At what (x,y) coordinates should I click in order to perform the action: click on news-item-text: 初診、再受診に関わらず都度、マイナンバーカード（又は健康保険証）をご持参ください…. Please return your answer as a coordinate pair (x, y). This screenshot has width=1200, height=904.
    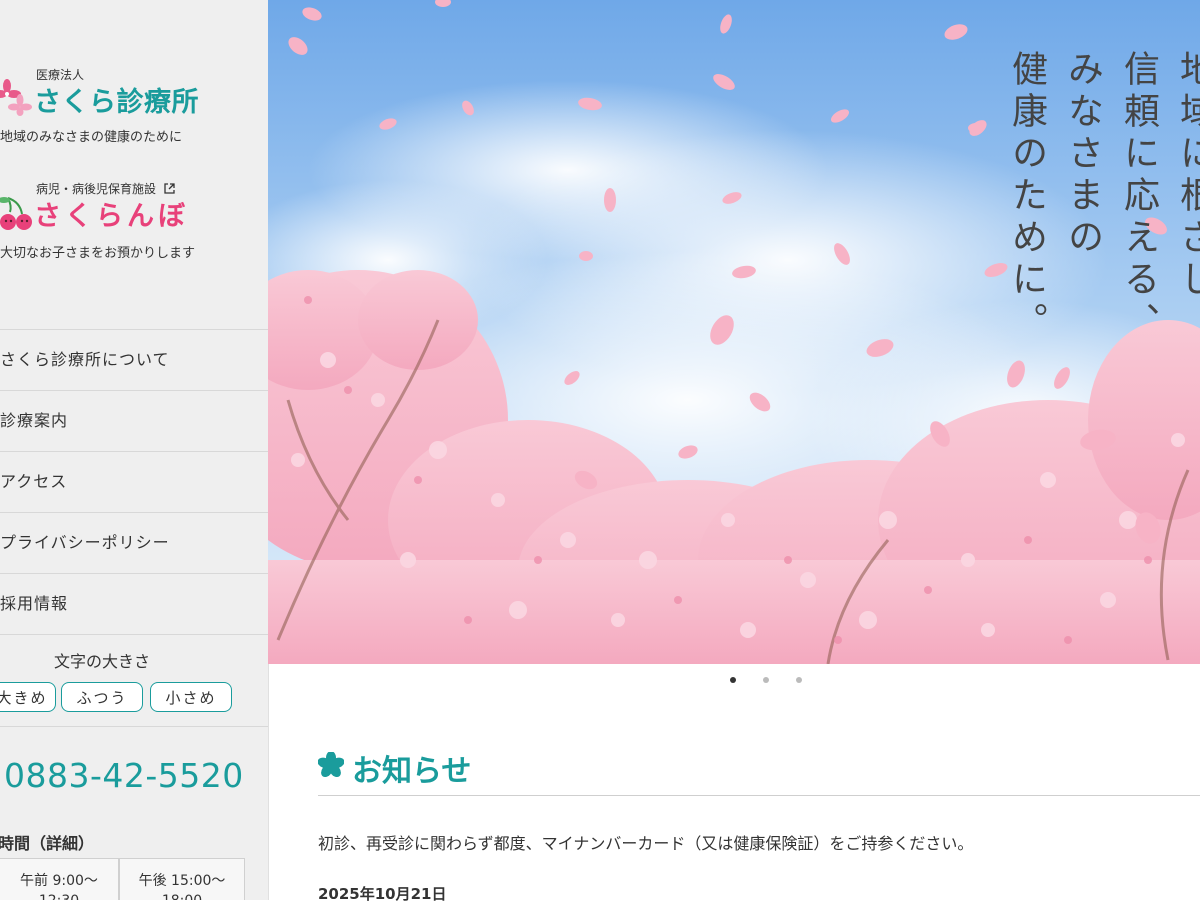
    Looking at the image, I should click on (646, 843).